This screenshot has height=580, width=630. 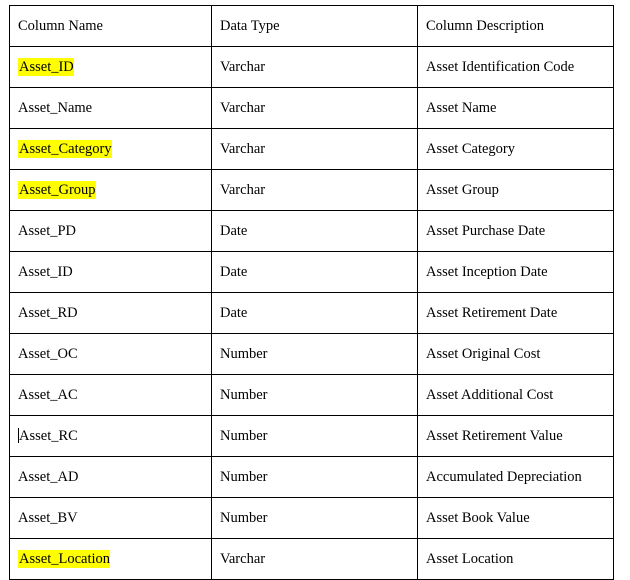 I want to click on cell-column-name: Asset_Group, so click(x=110, y=190).